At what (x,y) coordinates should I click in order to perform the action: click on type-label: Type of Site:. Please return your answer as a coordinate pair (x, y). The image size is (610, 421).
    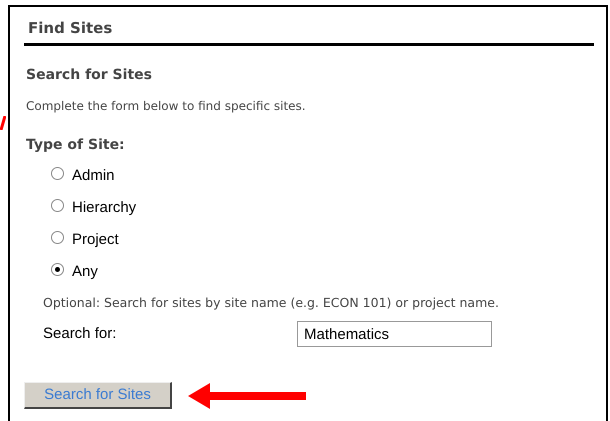
    Looking at the image, I should click on (76, 145).